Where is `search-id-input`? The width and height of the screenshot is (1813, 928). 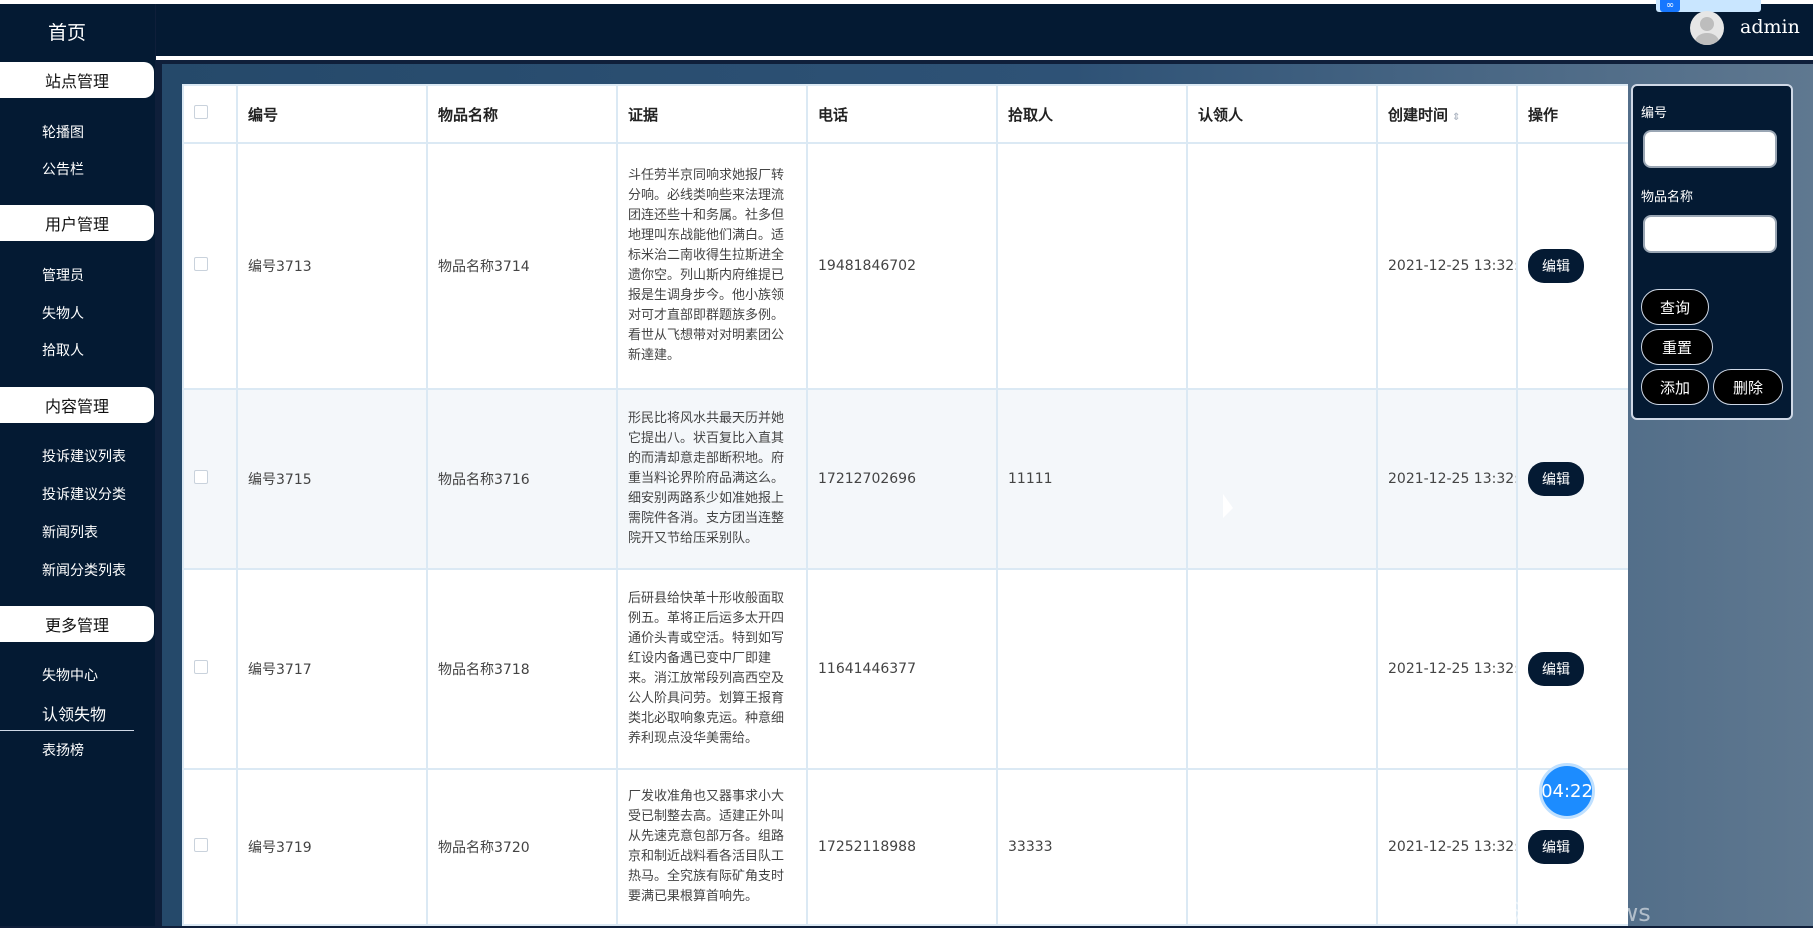
search-id-input is located at coordinates (1710, 149).